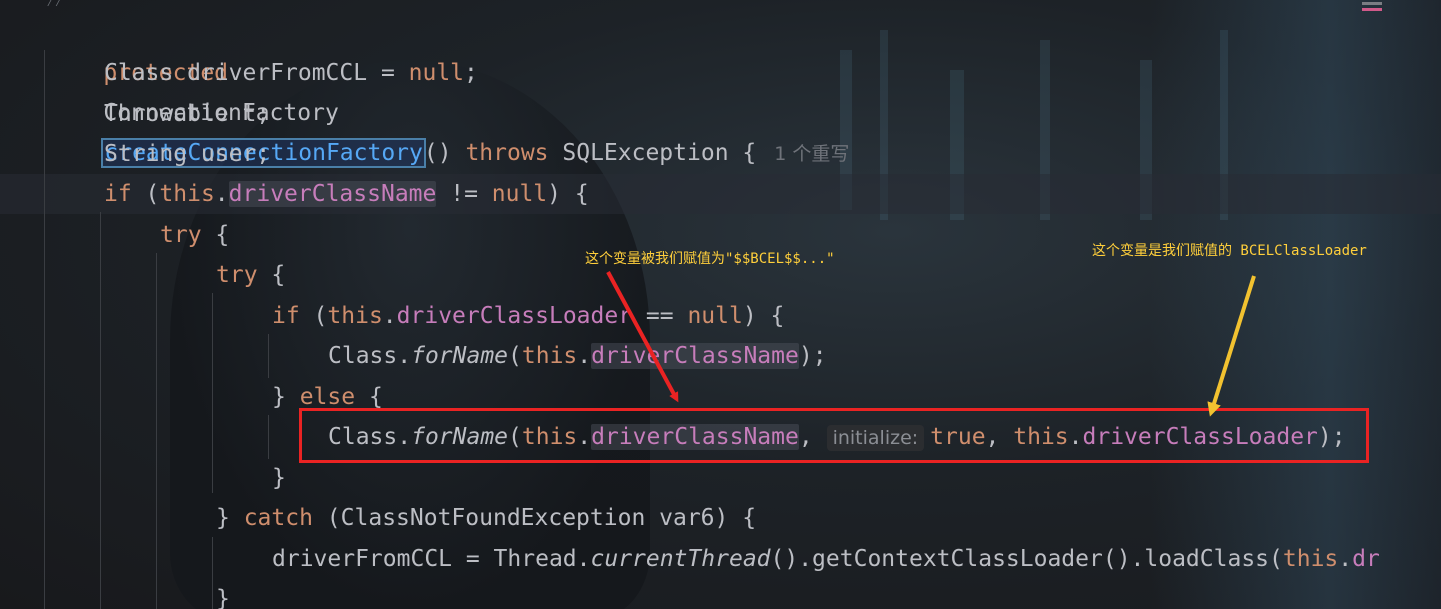 Image resolution: width=1441 pixels, height=609 pixels. I want to click on right-arrow-icon, so click(1231, 346).